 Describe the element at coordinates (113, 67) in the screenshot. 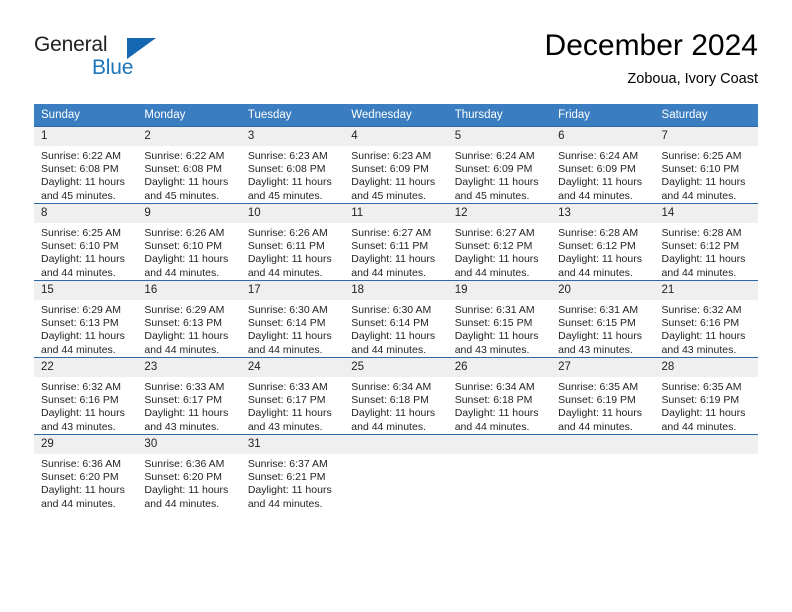

I see `logo-text-blue: Blue` at that location.